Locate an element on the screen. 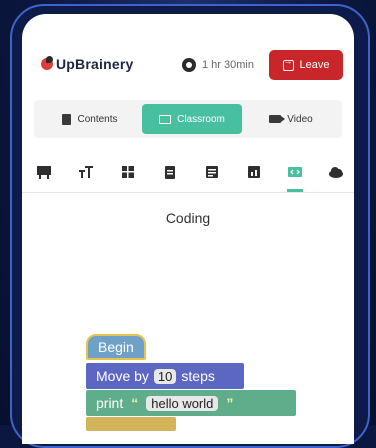 The height and width of the screenshot is (448, 376). exit-icon is located at coordinates (288, 63).